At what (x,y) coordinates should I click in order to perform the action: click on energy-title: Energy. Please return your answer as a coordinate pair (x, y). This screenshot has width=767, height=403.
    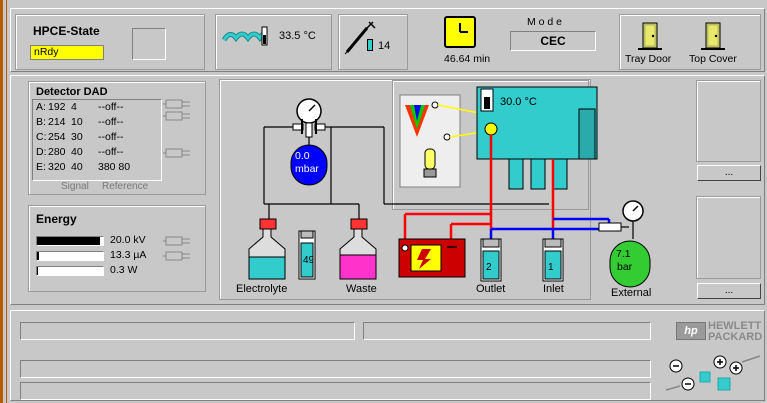
    Looking at the image, I should click on (56, 219).